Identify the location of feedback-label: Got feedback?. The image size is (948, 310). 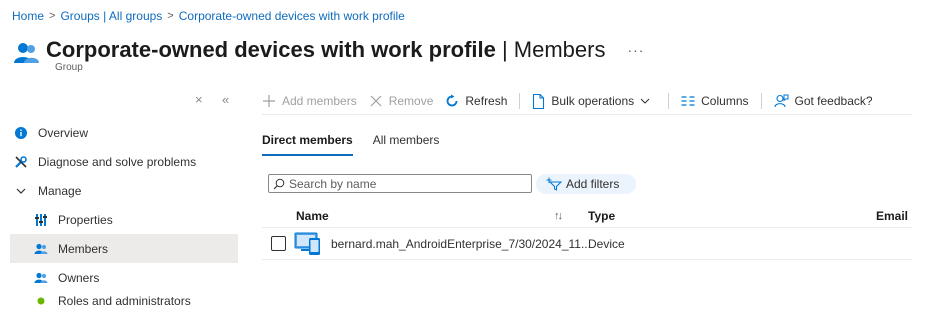
(833, 101).